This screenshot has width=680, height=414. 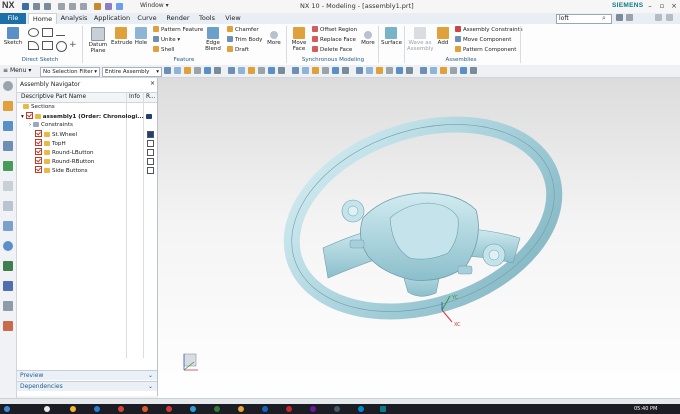 I want to click on delete-face-button: Delete Face, so click(x=332, y=50).